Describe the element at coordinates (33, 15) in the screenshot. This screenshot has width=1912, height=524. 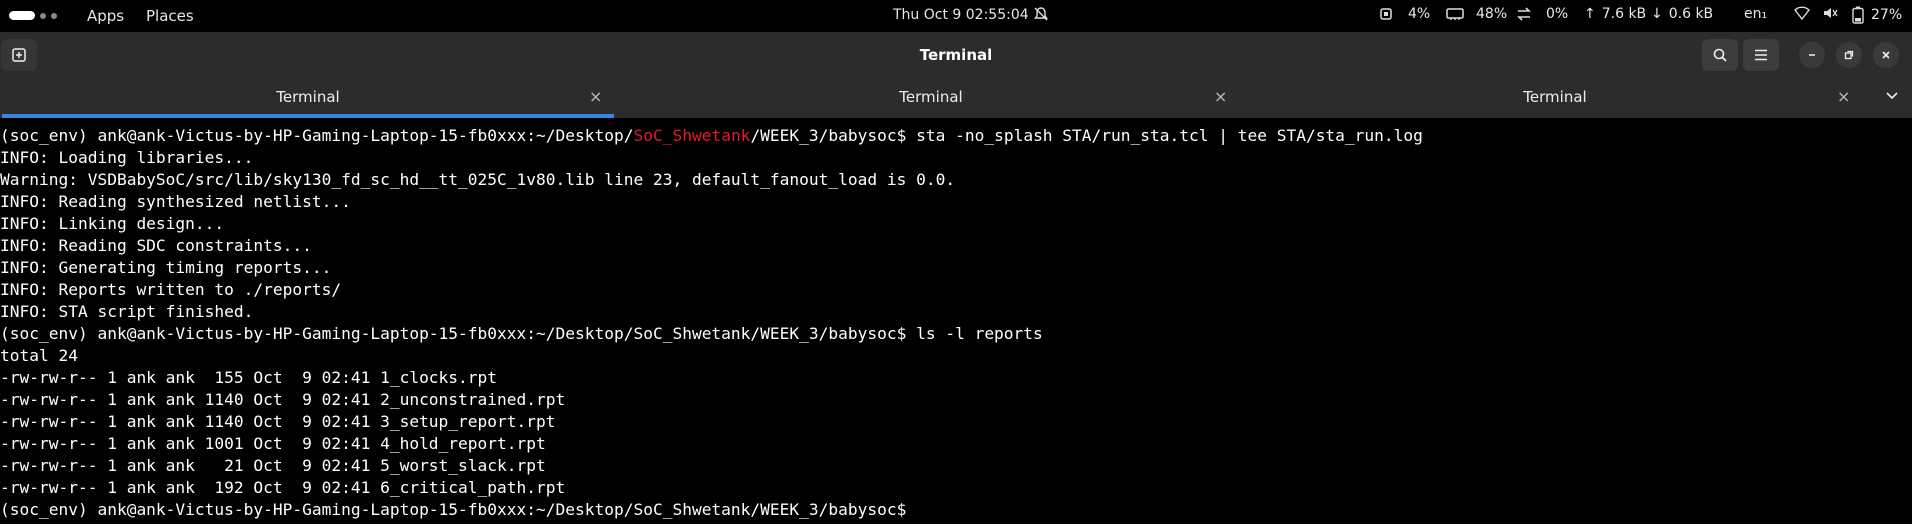
I see `workspace-indicator` at that location.